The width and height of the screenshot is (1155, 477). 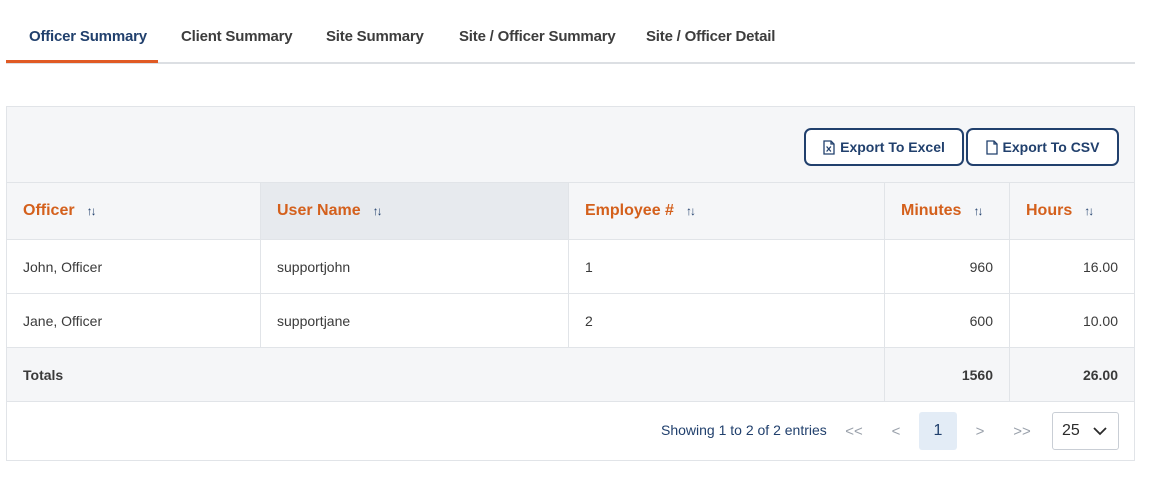 I want to click on prev-page-button: <, so click(x=896, y=431).